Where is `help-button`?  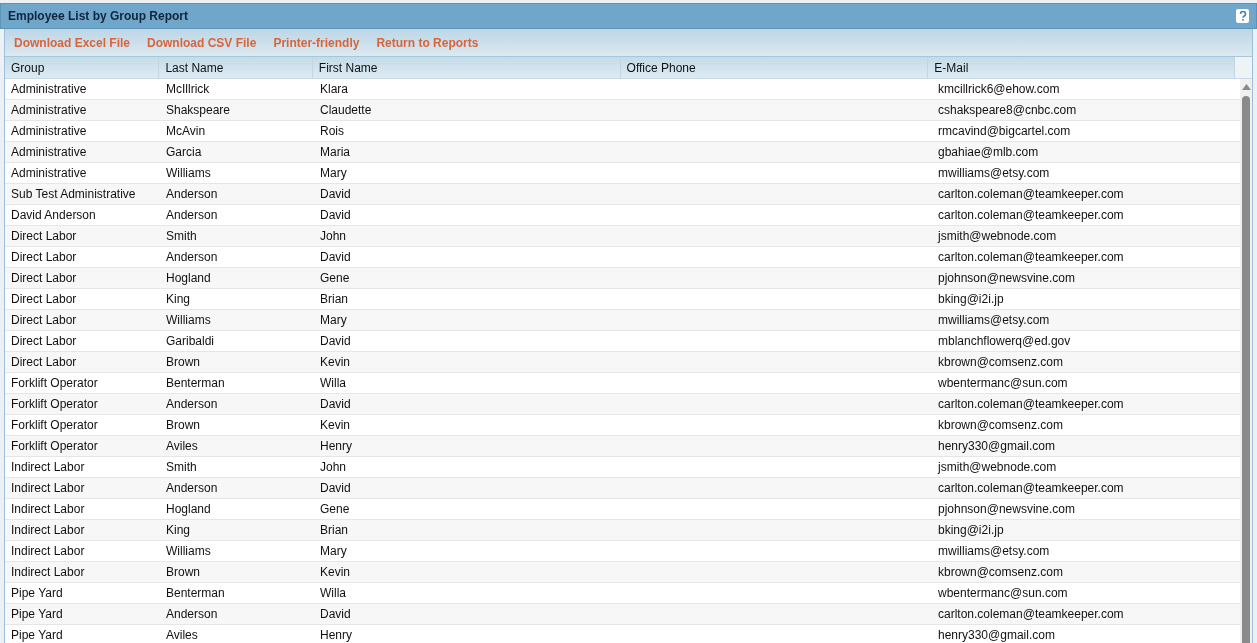 help-button is located at coordinates (1242, 16).